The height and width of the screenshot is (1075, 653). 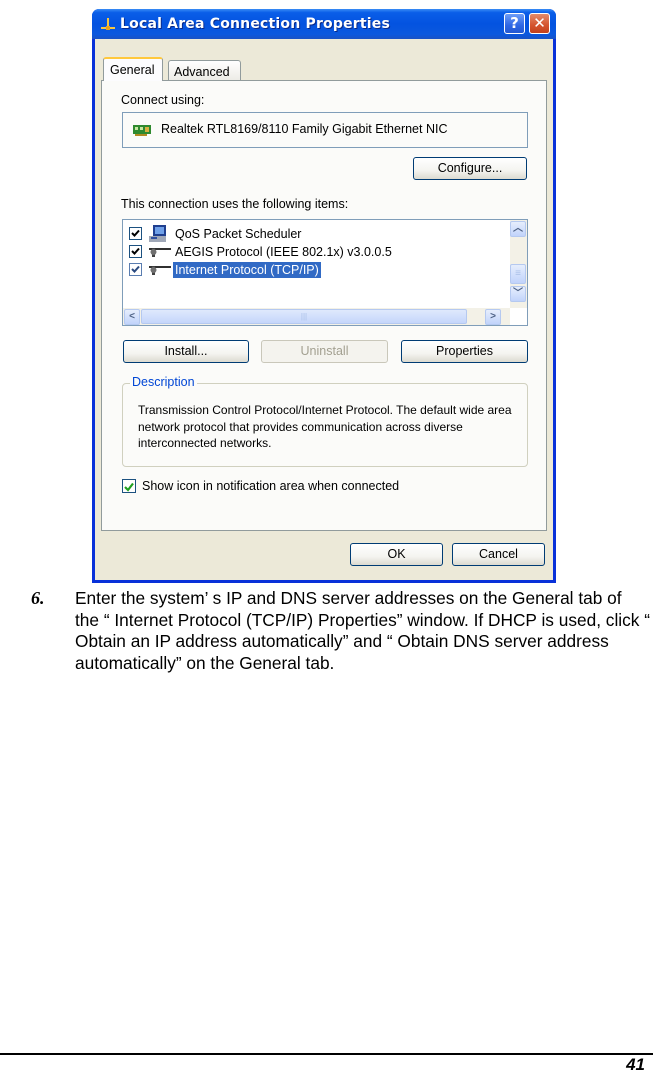 I want to click on tab-advanced: Advanced, so click(x=204, y=70).